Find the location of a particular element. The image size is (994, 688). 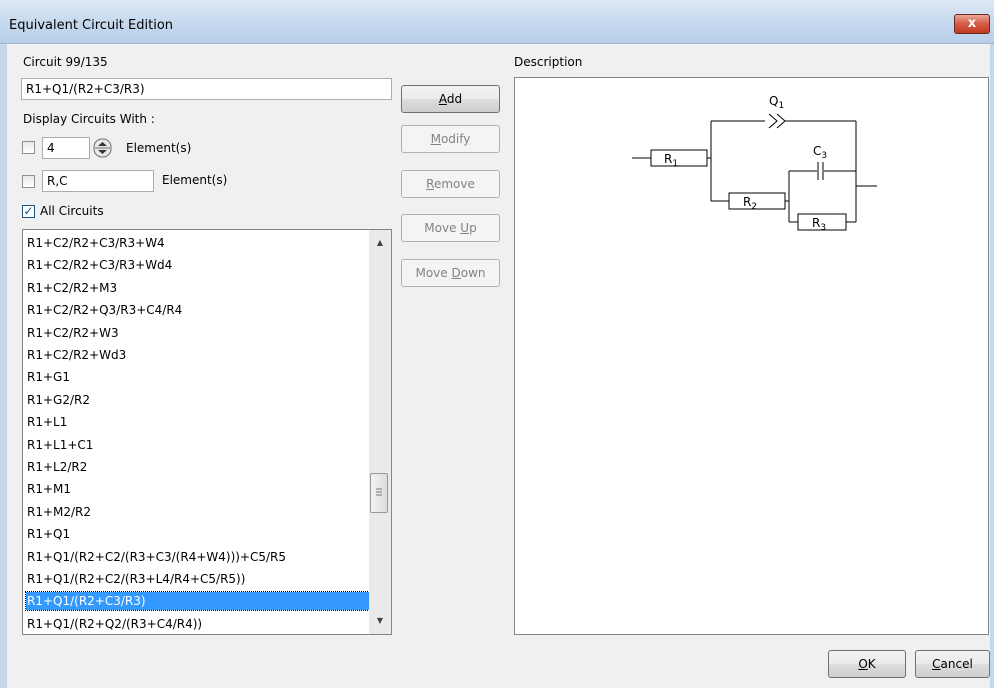

c3-label: C3 is located at coordinates (820, 152).